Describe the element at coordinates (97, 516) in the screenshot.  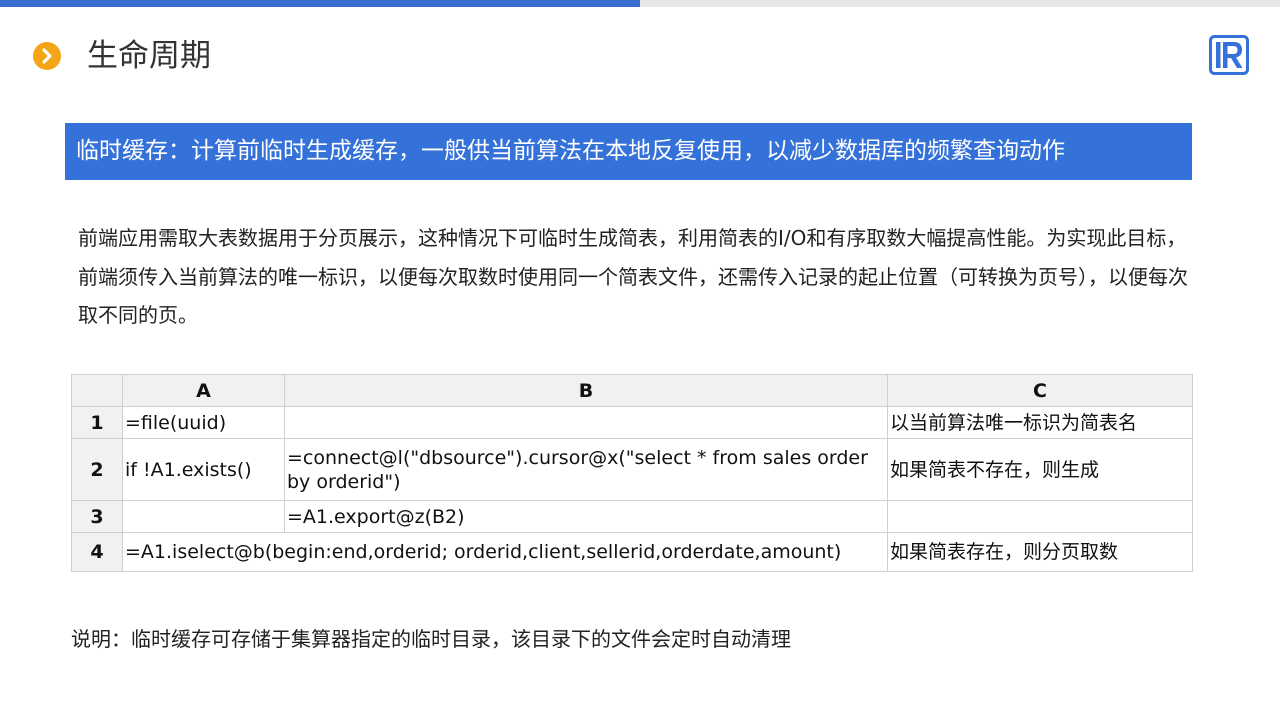
I see `row-number: 3` at that location.